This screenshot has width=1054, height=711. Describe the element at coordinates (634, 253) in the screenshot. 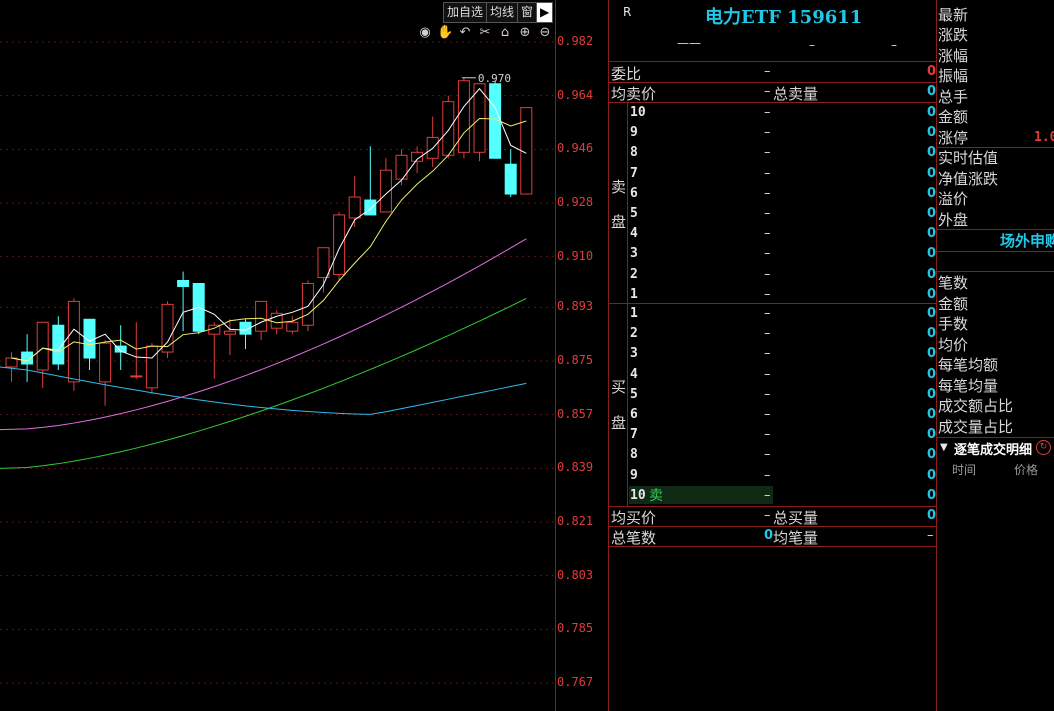

I see `sell-level-3: 3` at that location.